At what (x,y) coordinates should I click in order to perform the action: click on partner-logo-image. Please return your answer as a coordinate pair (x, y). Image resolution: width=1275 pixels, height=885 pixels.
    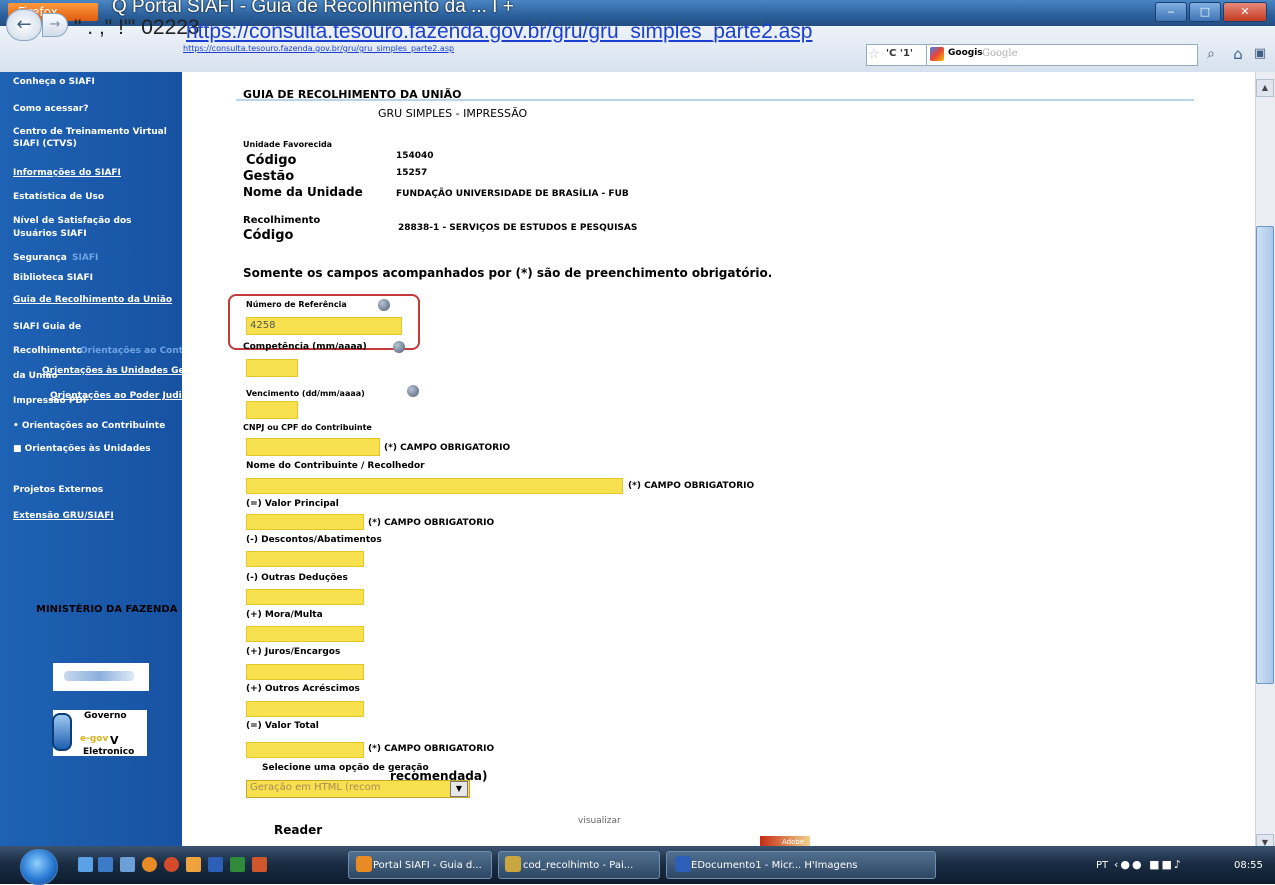
    Looking at the image, I should click on (99, 676).